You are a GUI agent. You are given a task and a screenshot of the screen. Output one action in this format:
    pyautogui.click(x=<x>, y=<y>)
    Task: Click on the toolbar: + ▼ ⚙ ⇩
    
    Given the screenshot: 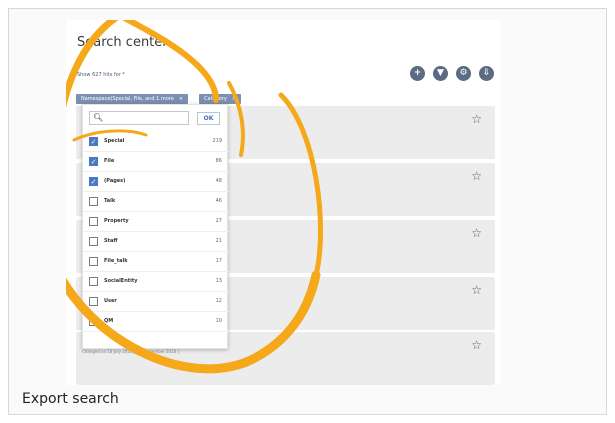 What is the action you would take?
    pyautogui.click(x=452, y=73)
    